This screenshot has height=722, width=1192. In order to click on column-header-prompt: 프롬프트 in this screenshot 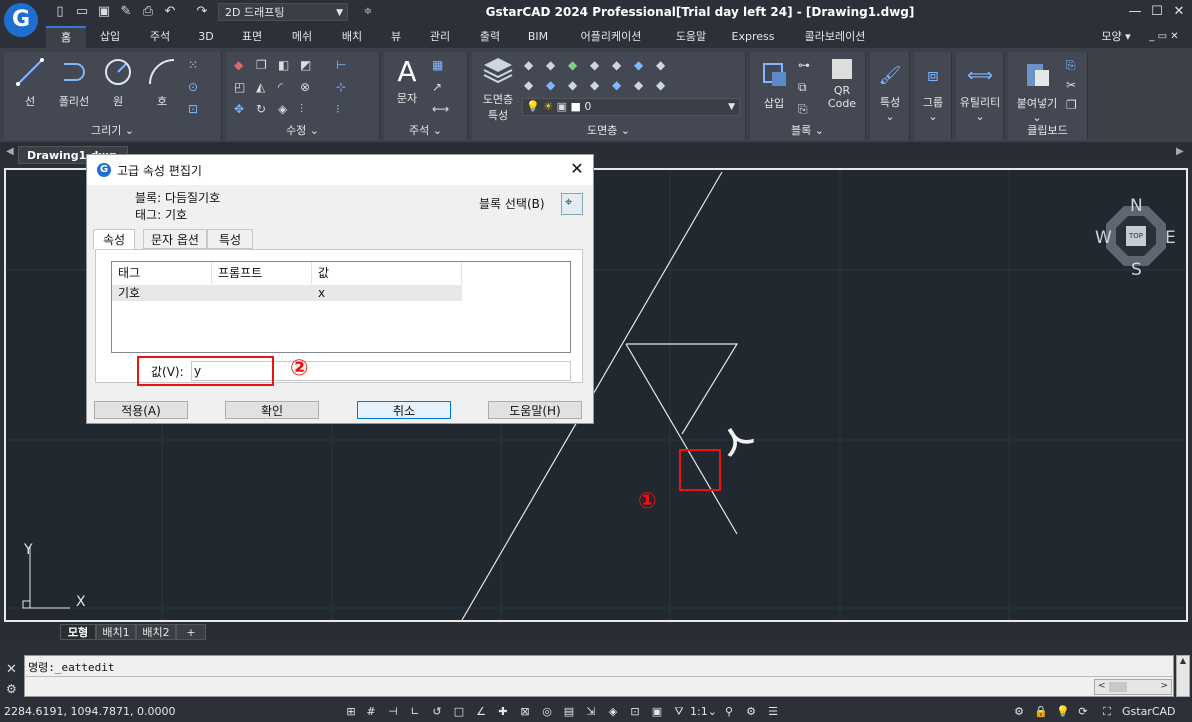, I will do `click(262, 273)`.